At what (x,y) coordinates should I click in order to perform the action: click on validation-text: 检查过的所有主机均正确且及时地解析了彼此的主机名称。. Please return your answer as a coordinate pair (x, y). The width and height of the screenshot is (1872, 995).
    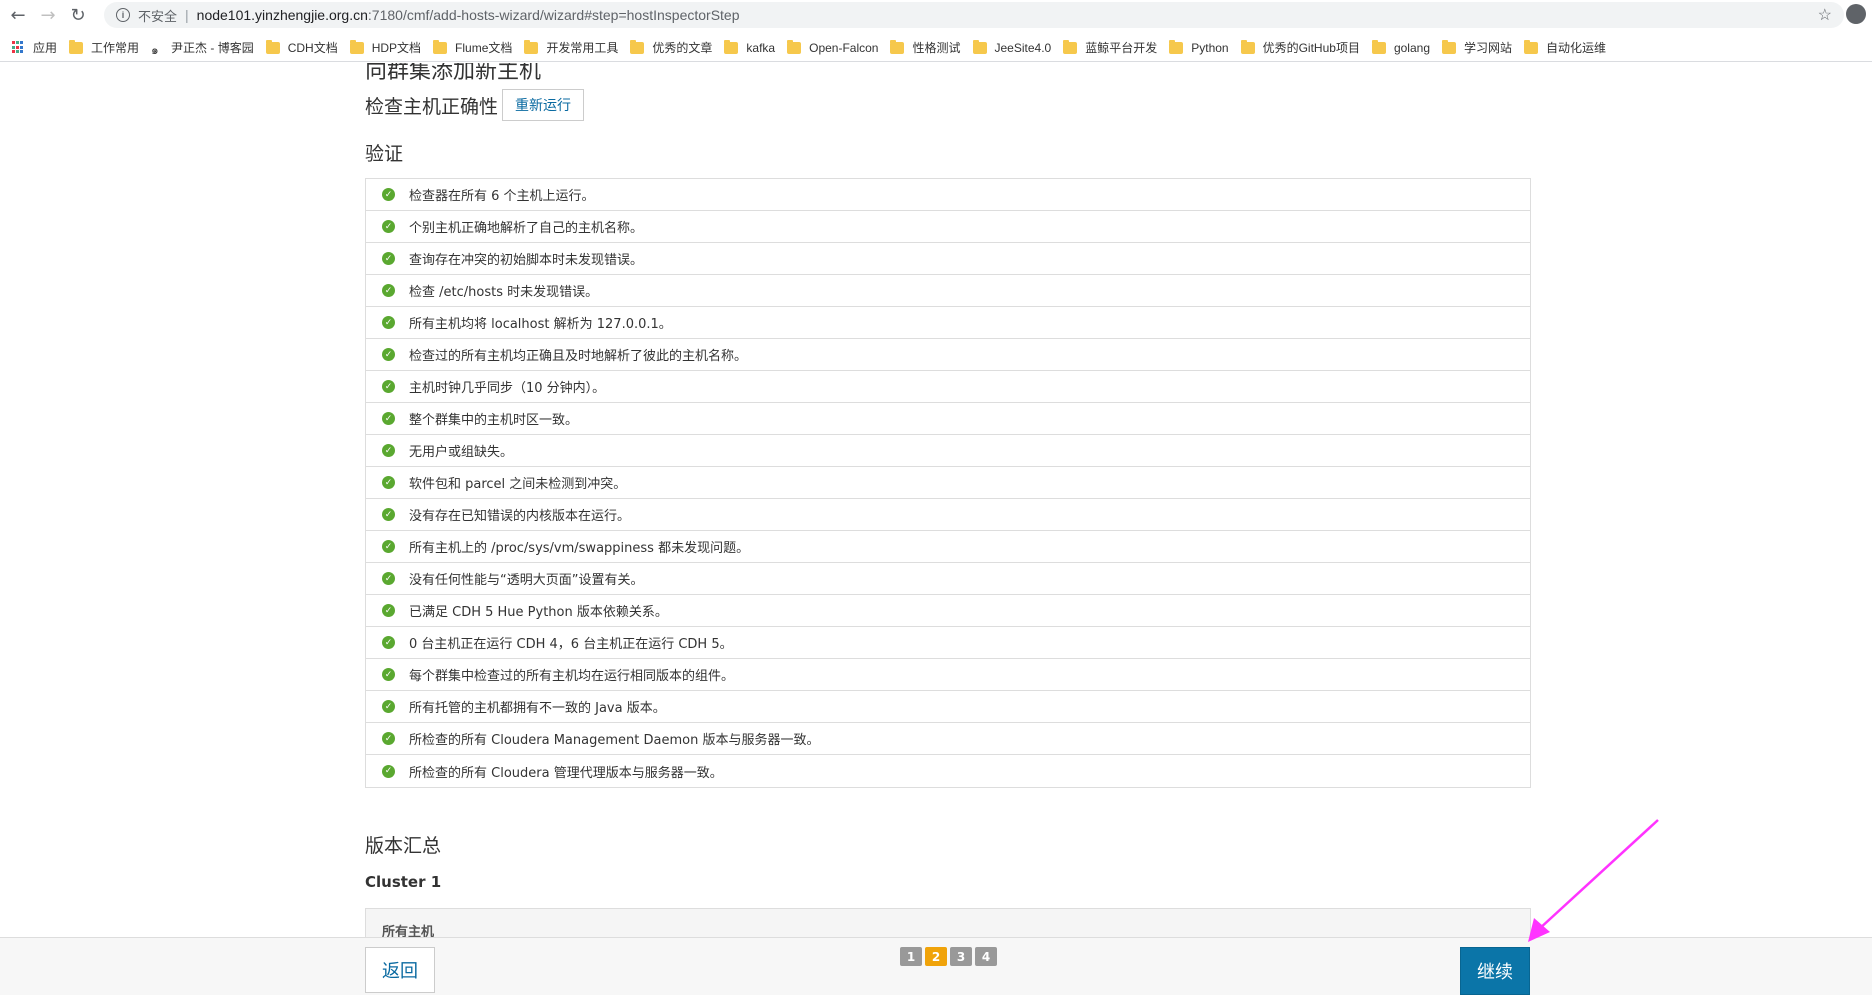
    Looking at the image, I should click on (578, 356).